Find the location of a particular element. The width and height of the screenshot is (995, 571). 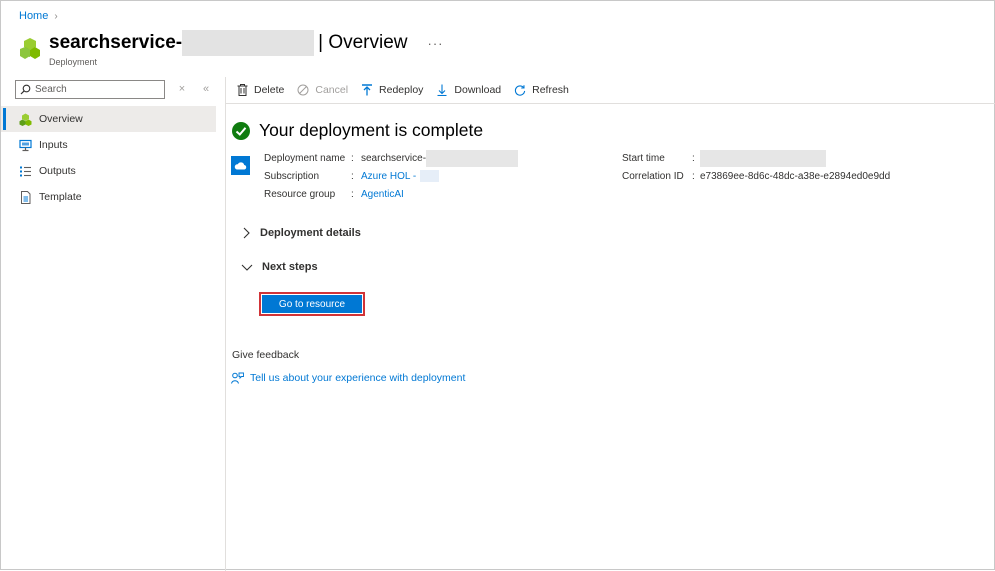

download-label: Download is located at coordinates (478, 90).